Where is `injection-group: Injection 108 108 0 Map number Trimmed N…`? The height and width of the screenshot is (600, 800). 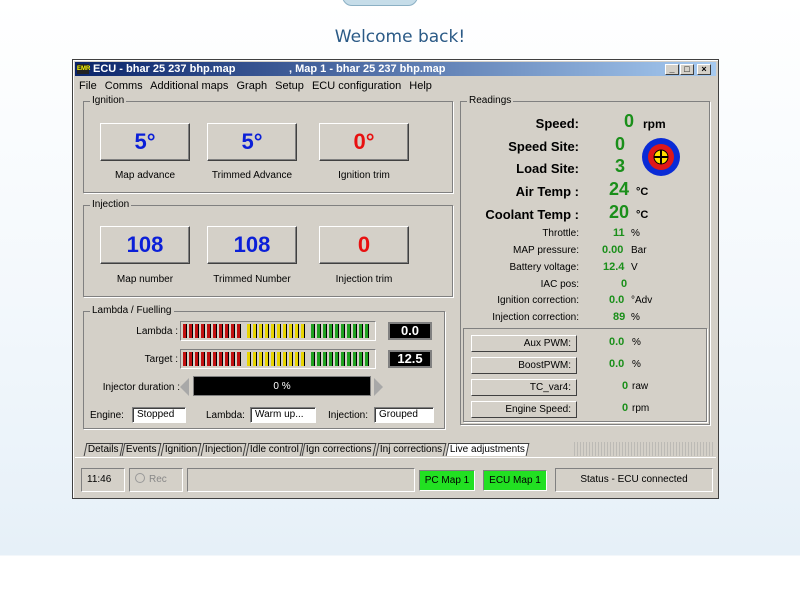 injection-group: Injection 108 108 0 Map number Trimmed N… is located at coordinates (268, 248).